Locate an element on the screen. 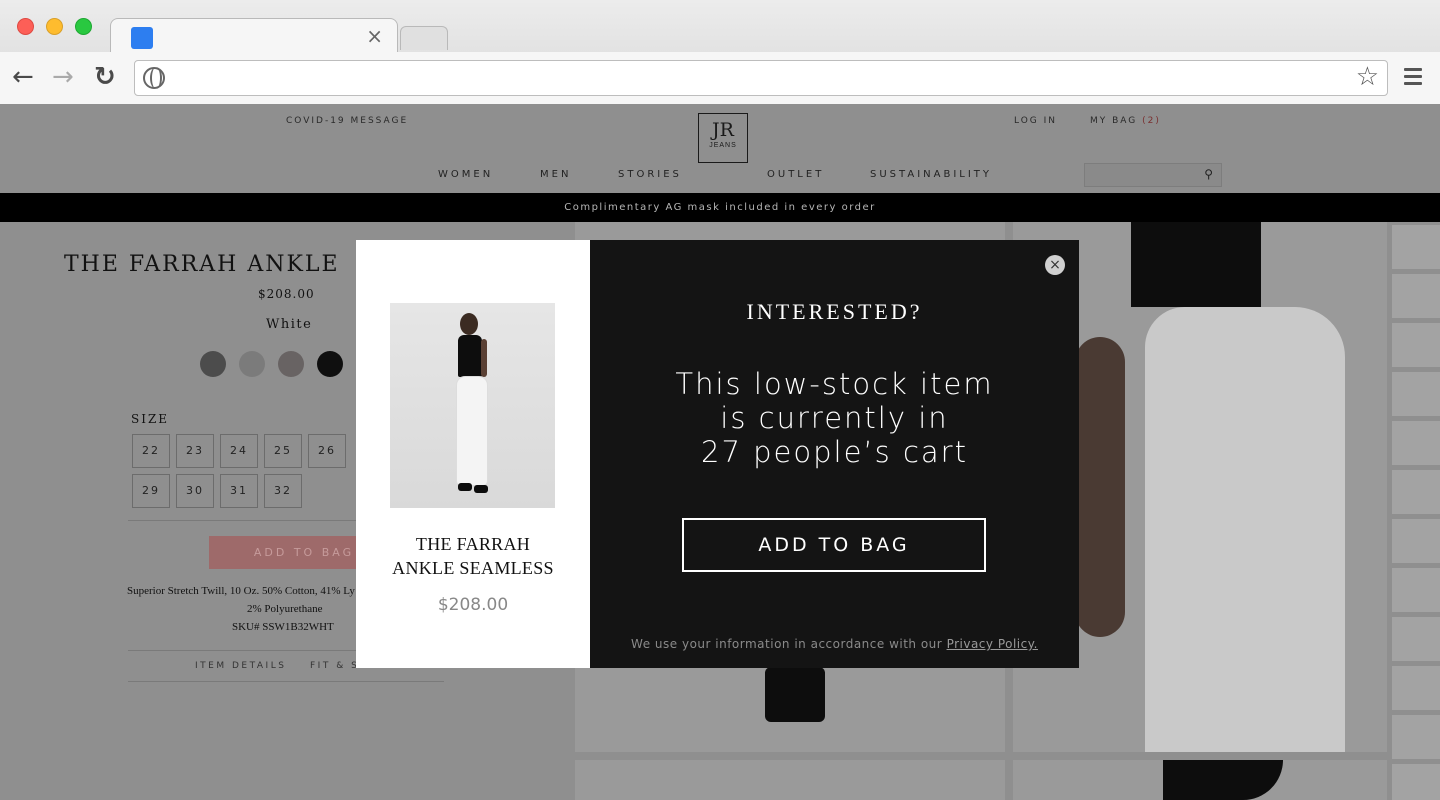  logo-sub-text: JEANS is located at coordinates (723, 145).